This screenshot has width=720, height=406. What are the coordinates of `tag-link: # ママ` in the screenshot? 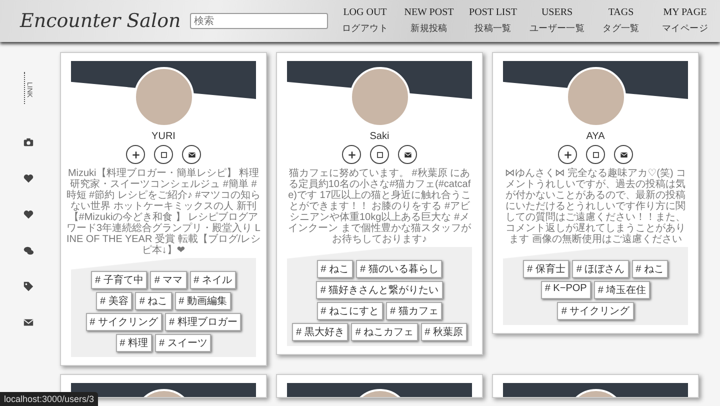 It's located at (168, 280).